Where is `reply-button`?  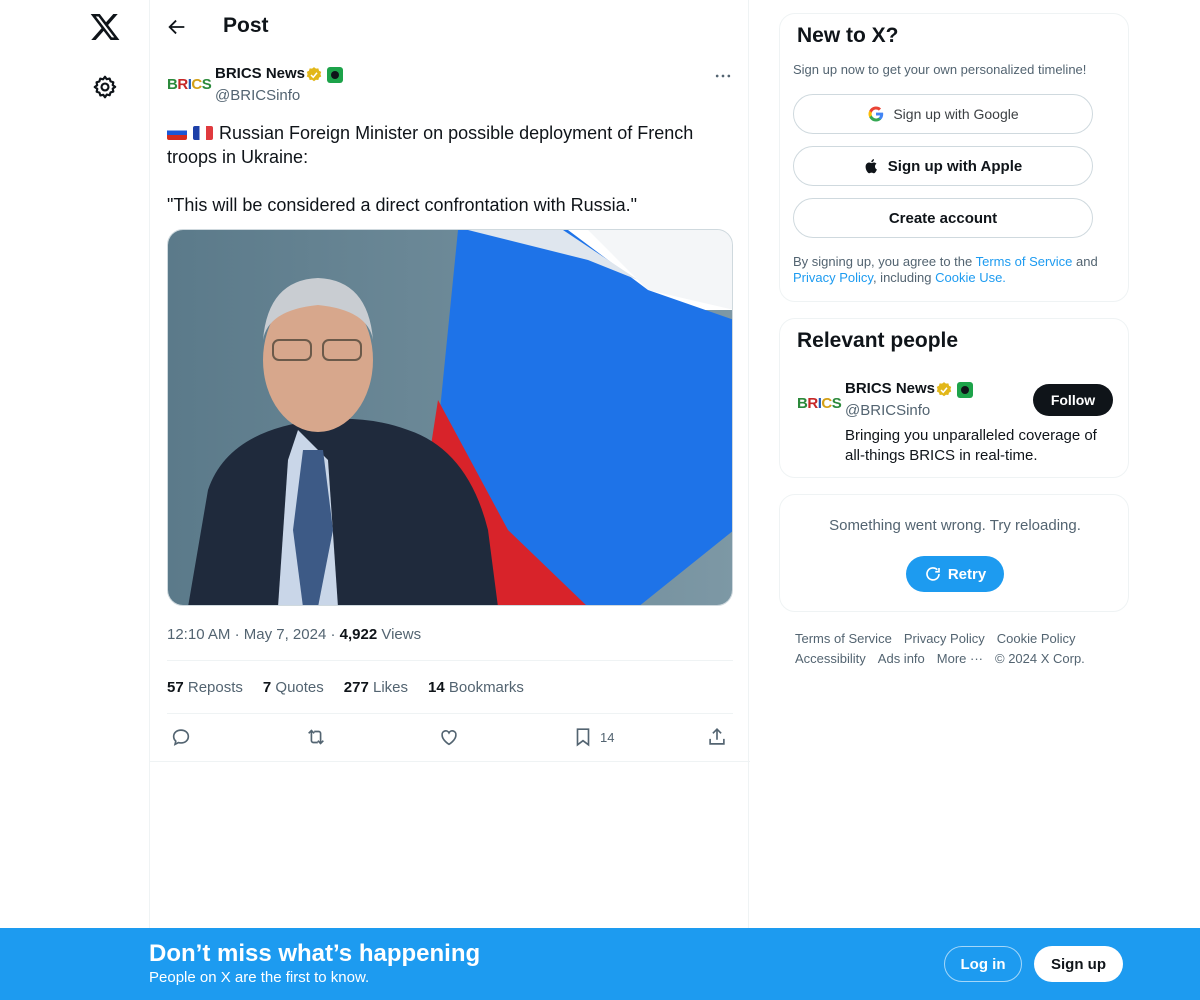
reply-button is located at coordinates (181, 737).